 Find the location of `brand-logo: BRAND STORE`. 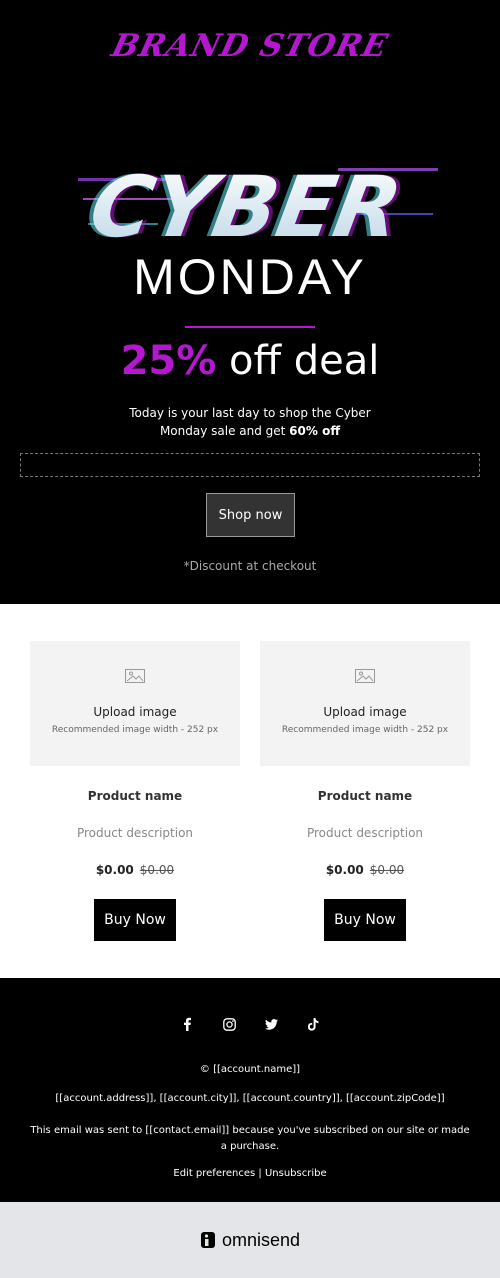

brand-logo: BRAND STORE is located at coordinates (250, 46).